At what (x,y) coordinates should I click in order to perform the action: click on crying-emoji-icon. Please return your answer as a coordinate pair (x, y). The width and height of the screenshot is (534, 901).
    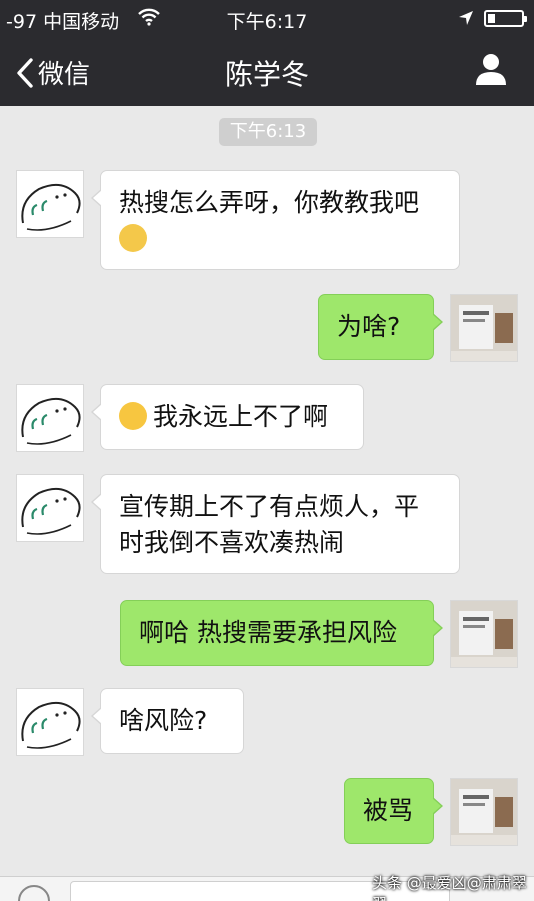
    Looking at the image, I should click on (133, 238).